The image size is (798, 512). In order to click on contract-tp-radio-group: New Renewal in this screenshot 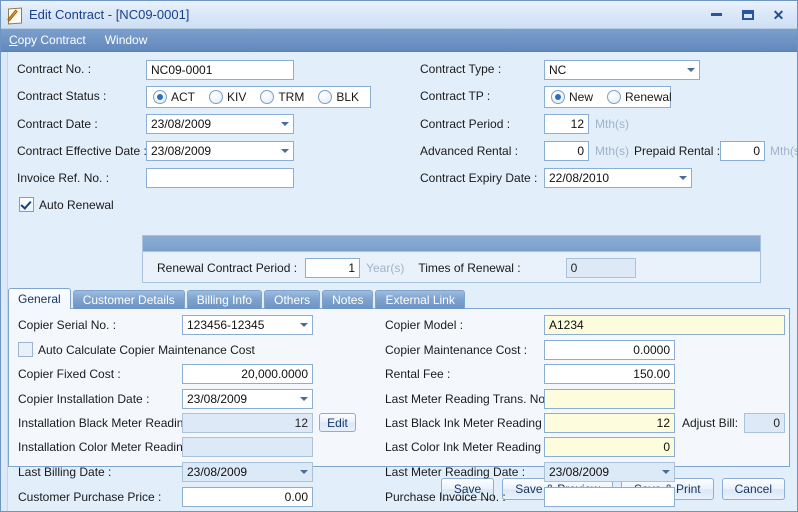, I will do `click(608, 97)`.